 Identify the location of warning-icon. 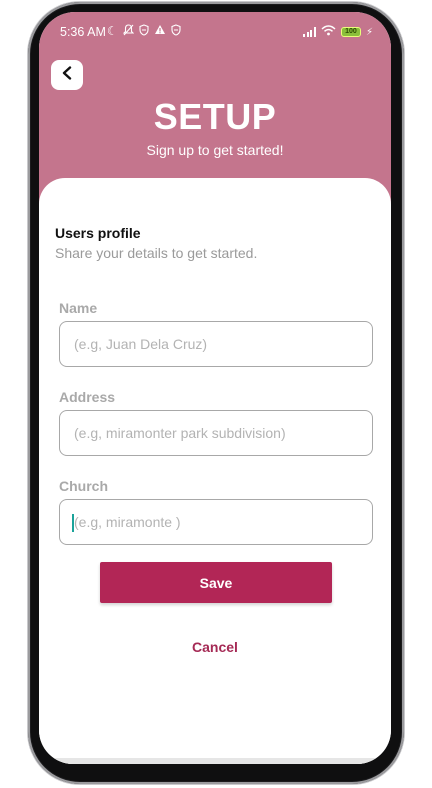
(160, 31).